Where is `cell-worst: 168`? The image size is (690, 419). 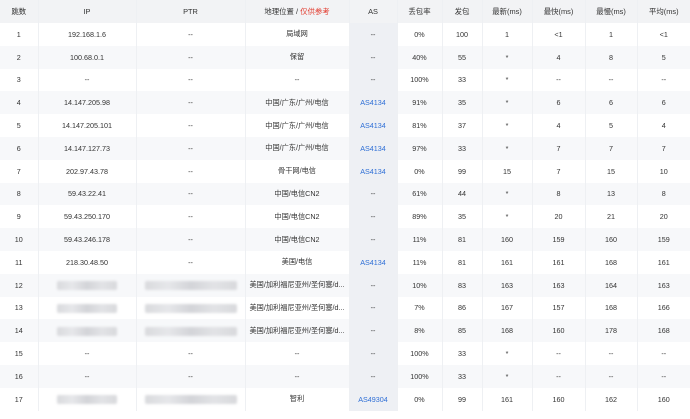 cell-worst: 168 is located at coordinates (611, 308).